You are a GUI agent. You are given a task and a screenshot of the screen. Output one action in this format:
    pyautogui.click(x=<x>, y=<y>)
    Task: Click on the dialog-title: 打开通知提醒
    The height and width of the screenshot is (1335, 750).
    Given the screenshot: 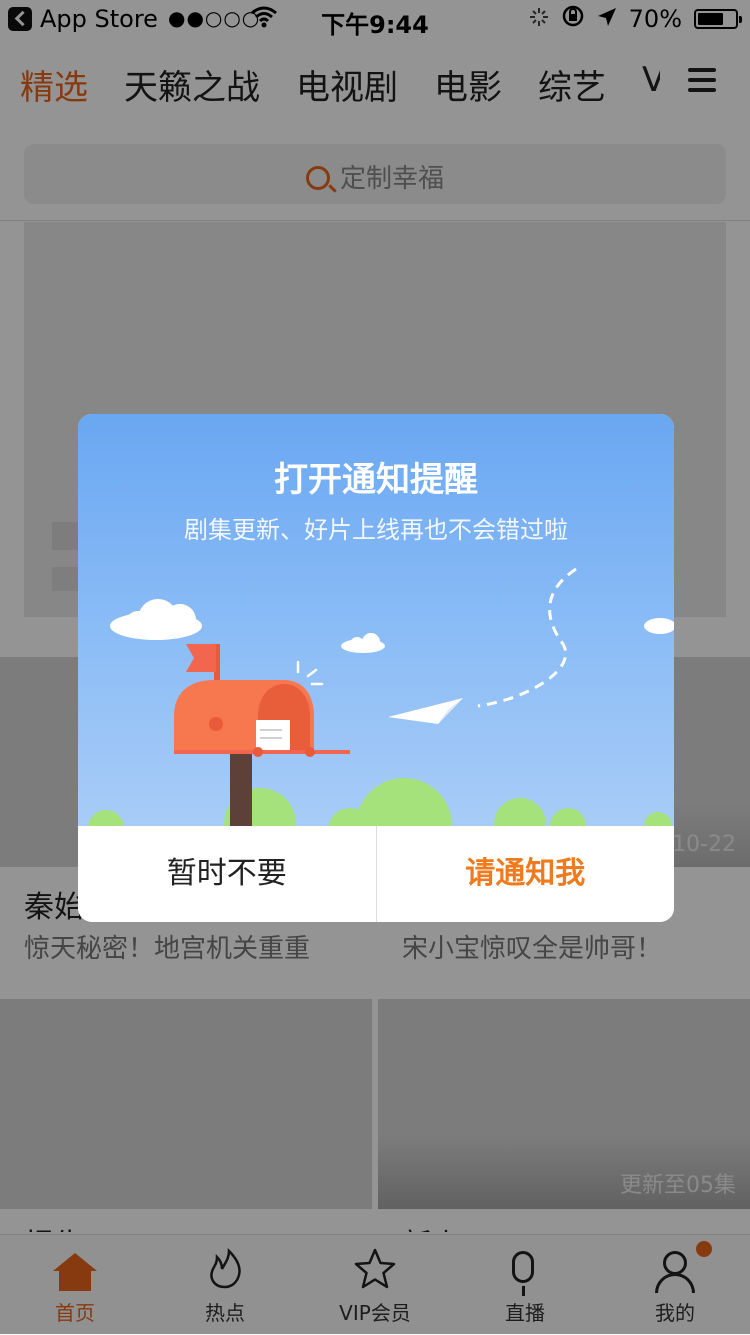 What is the action you would take?
    pyautogui.click(x=376, y=480)
    